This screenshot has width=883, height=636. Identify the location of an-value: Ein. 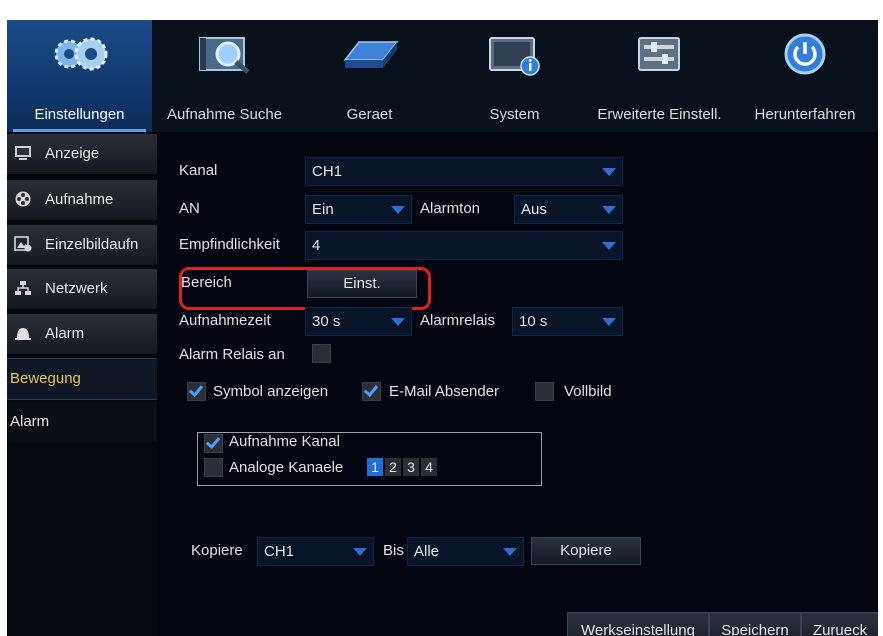
(323, 209).